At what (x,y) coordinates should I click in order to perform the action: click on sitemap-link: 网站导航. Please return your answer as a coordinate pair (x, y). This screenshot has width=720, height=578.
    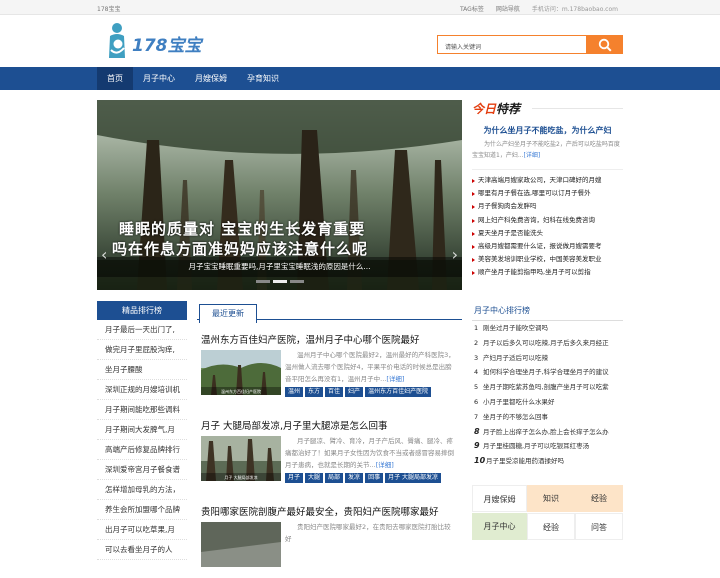
    Looking at the image, I should click on (508, 8).